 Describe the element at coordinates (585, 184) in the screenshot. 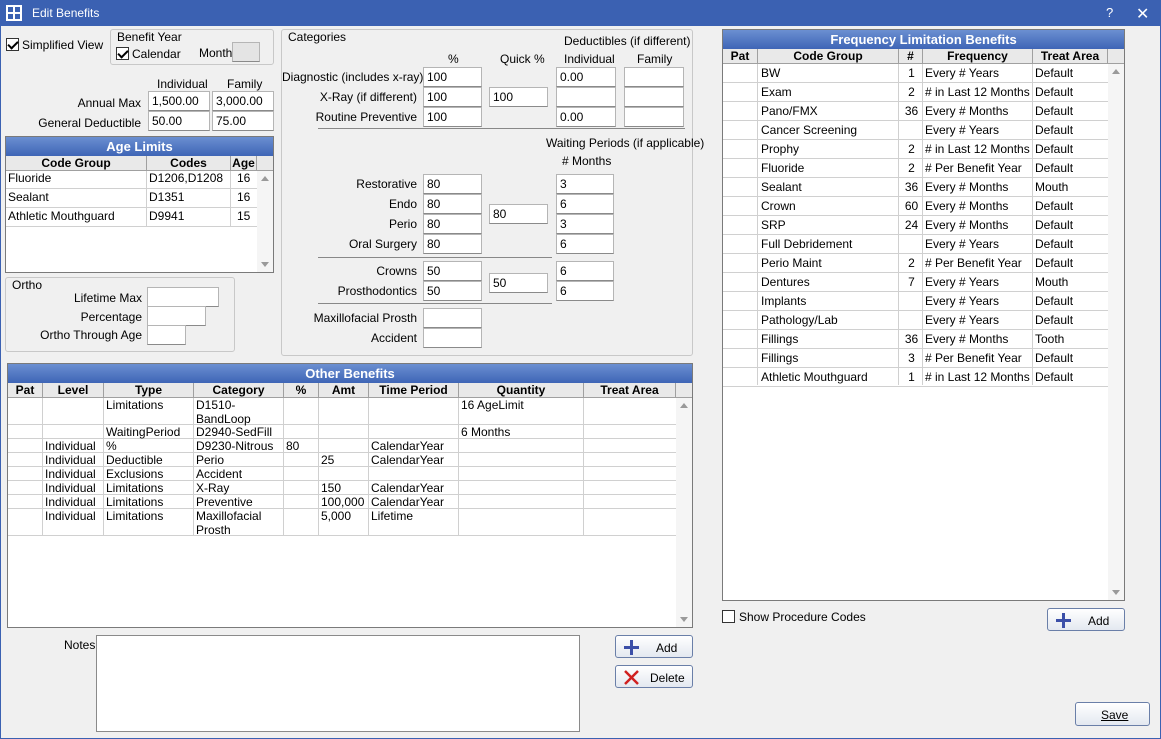

I see `restorative-months-field: 3` at that location.